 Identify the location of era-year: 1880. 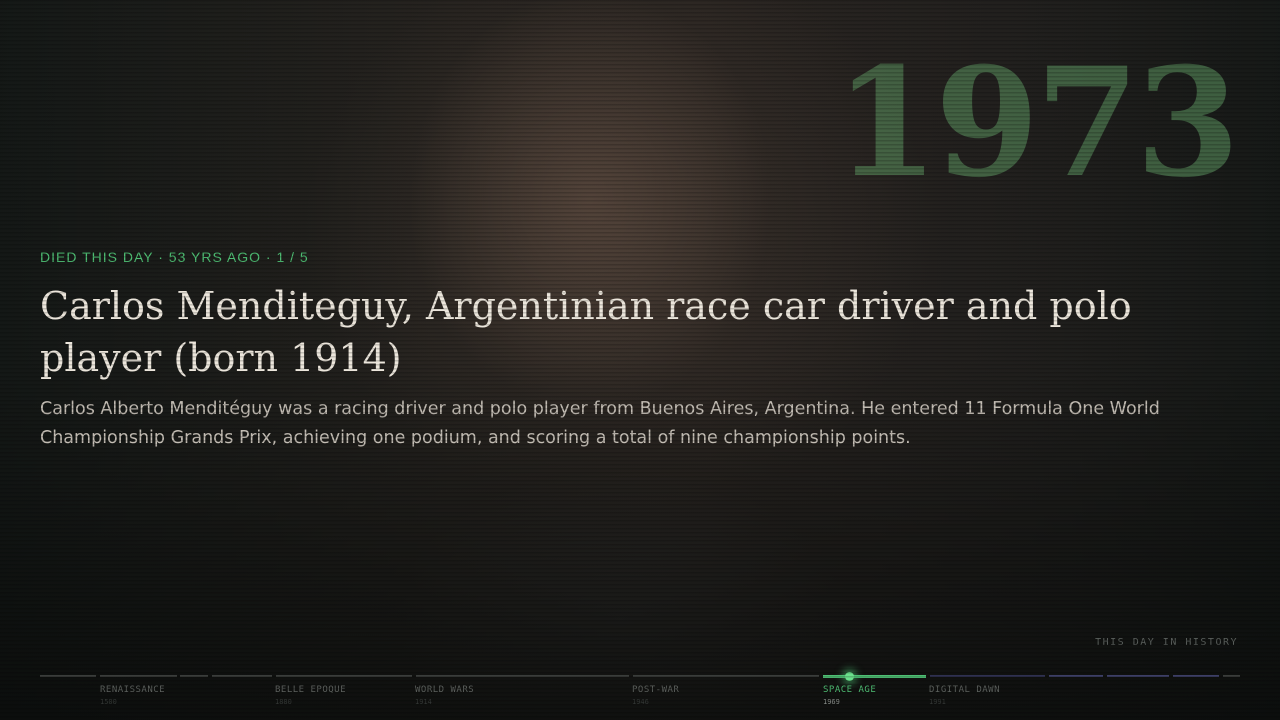
(283, 702).